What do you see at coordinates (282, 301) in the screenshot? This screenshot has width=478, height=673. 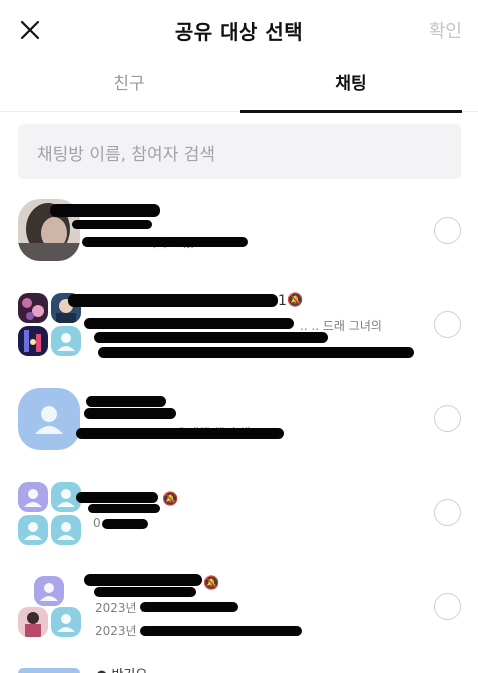 I see `chat-room-name-fragment: 1` at bounding box center [282, 301].